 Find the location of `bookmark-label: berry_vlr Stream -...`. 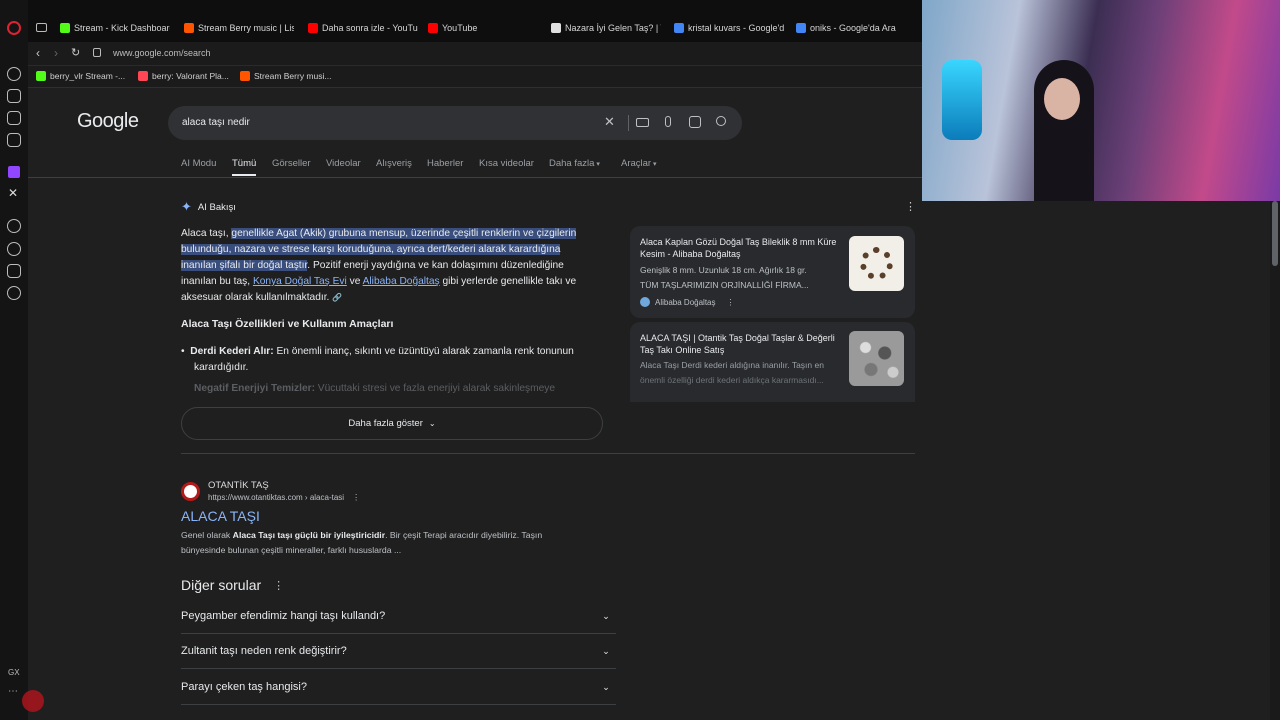

bookmark-label: berry_vlr Stream -... is located at coordinates (88, 76).